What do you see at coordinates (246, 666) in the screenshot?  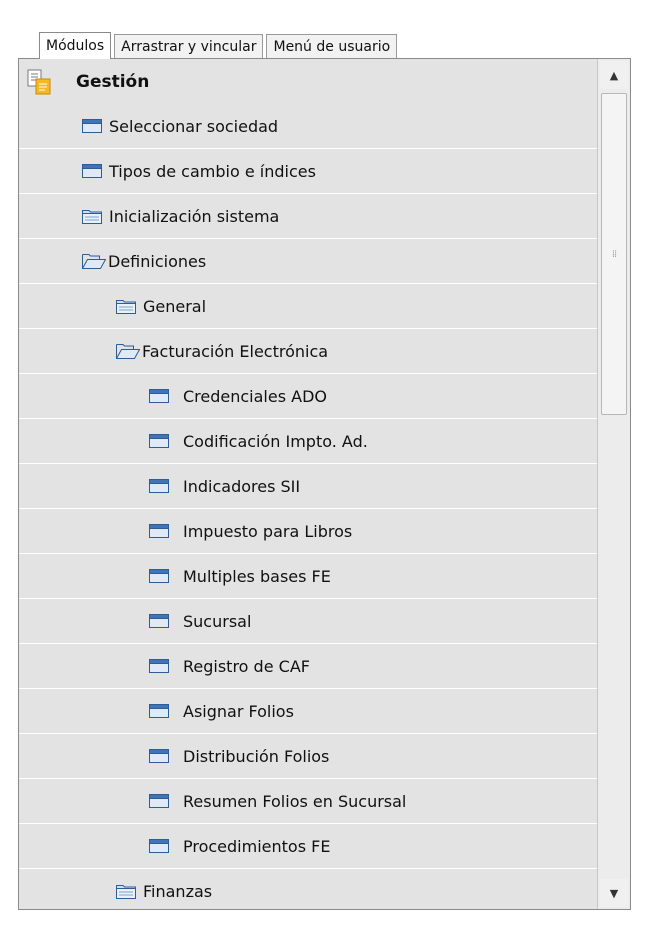 I see `tree-item-label: Registro de CAF` at bounding box center [246, 666].